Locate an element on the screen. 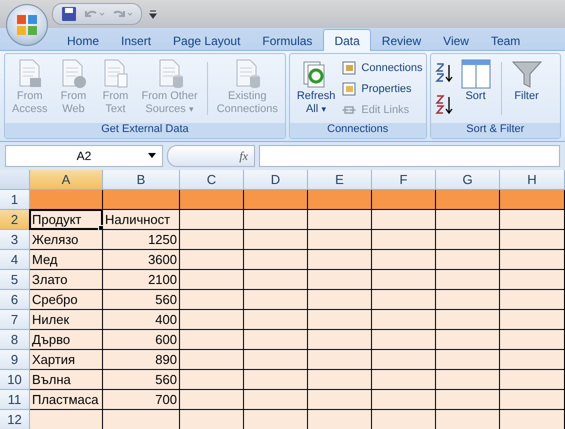 This screenshot has width=565, height=429. name-box: A2 is located at coordinates (84, 156).